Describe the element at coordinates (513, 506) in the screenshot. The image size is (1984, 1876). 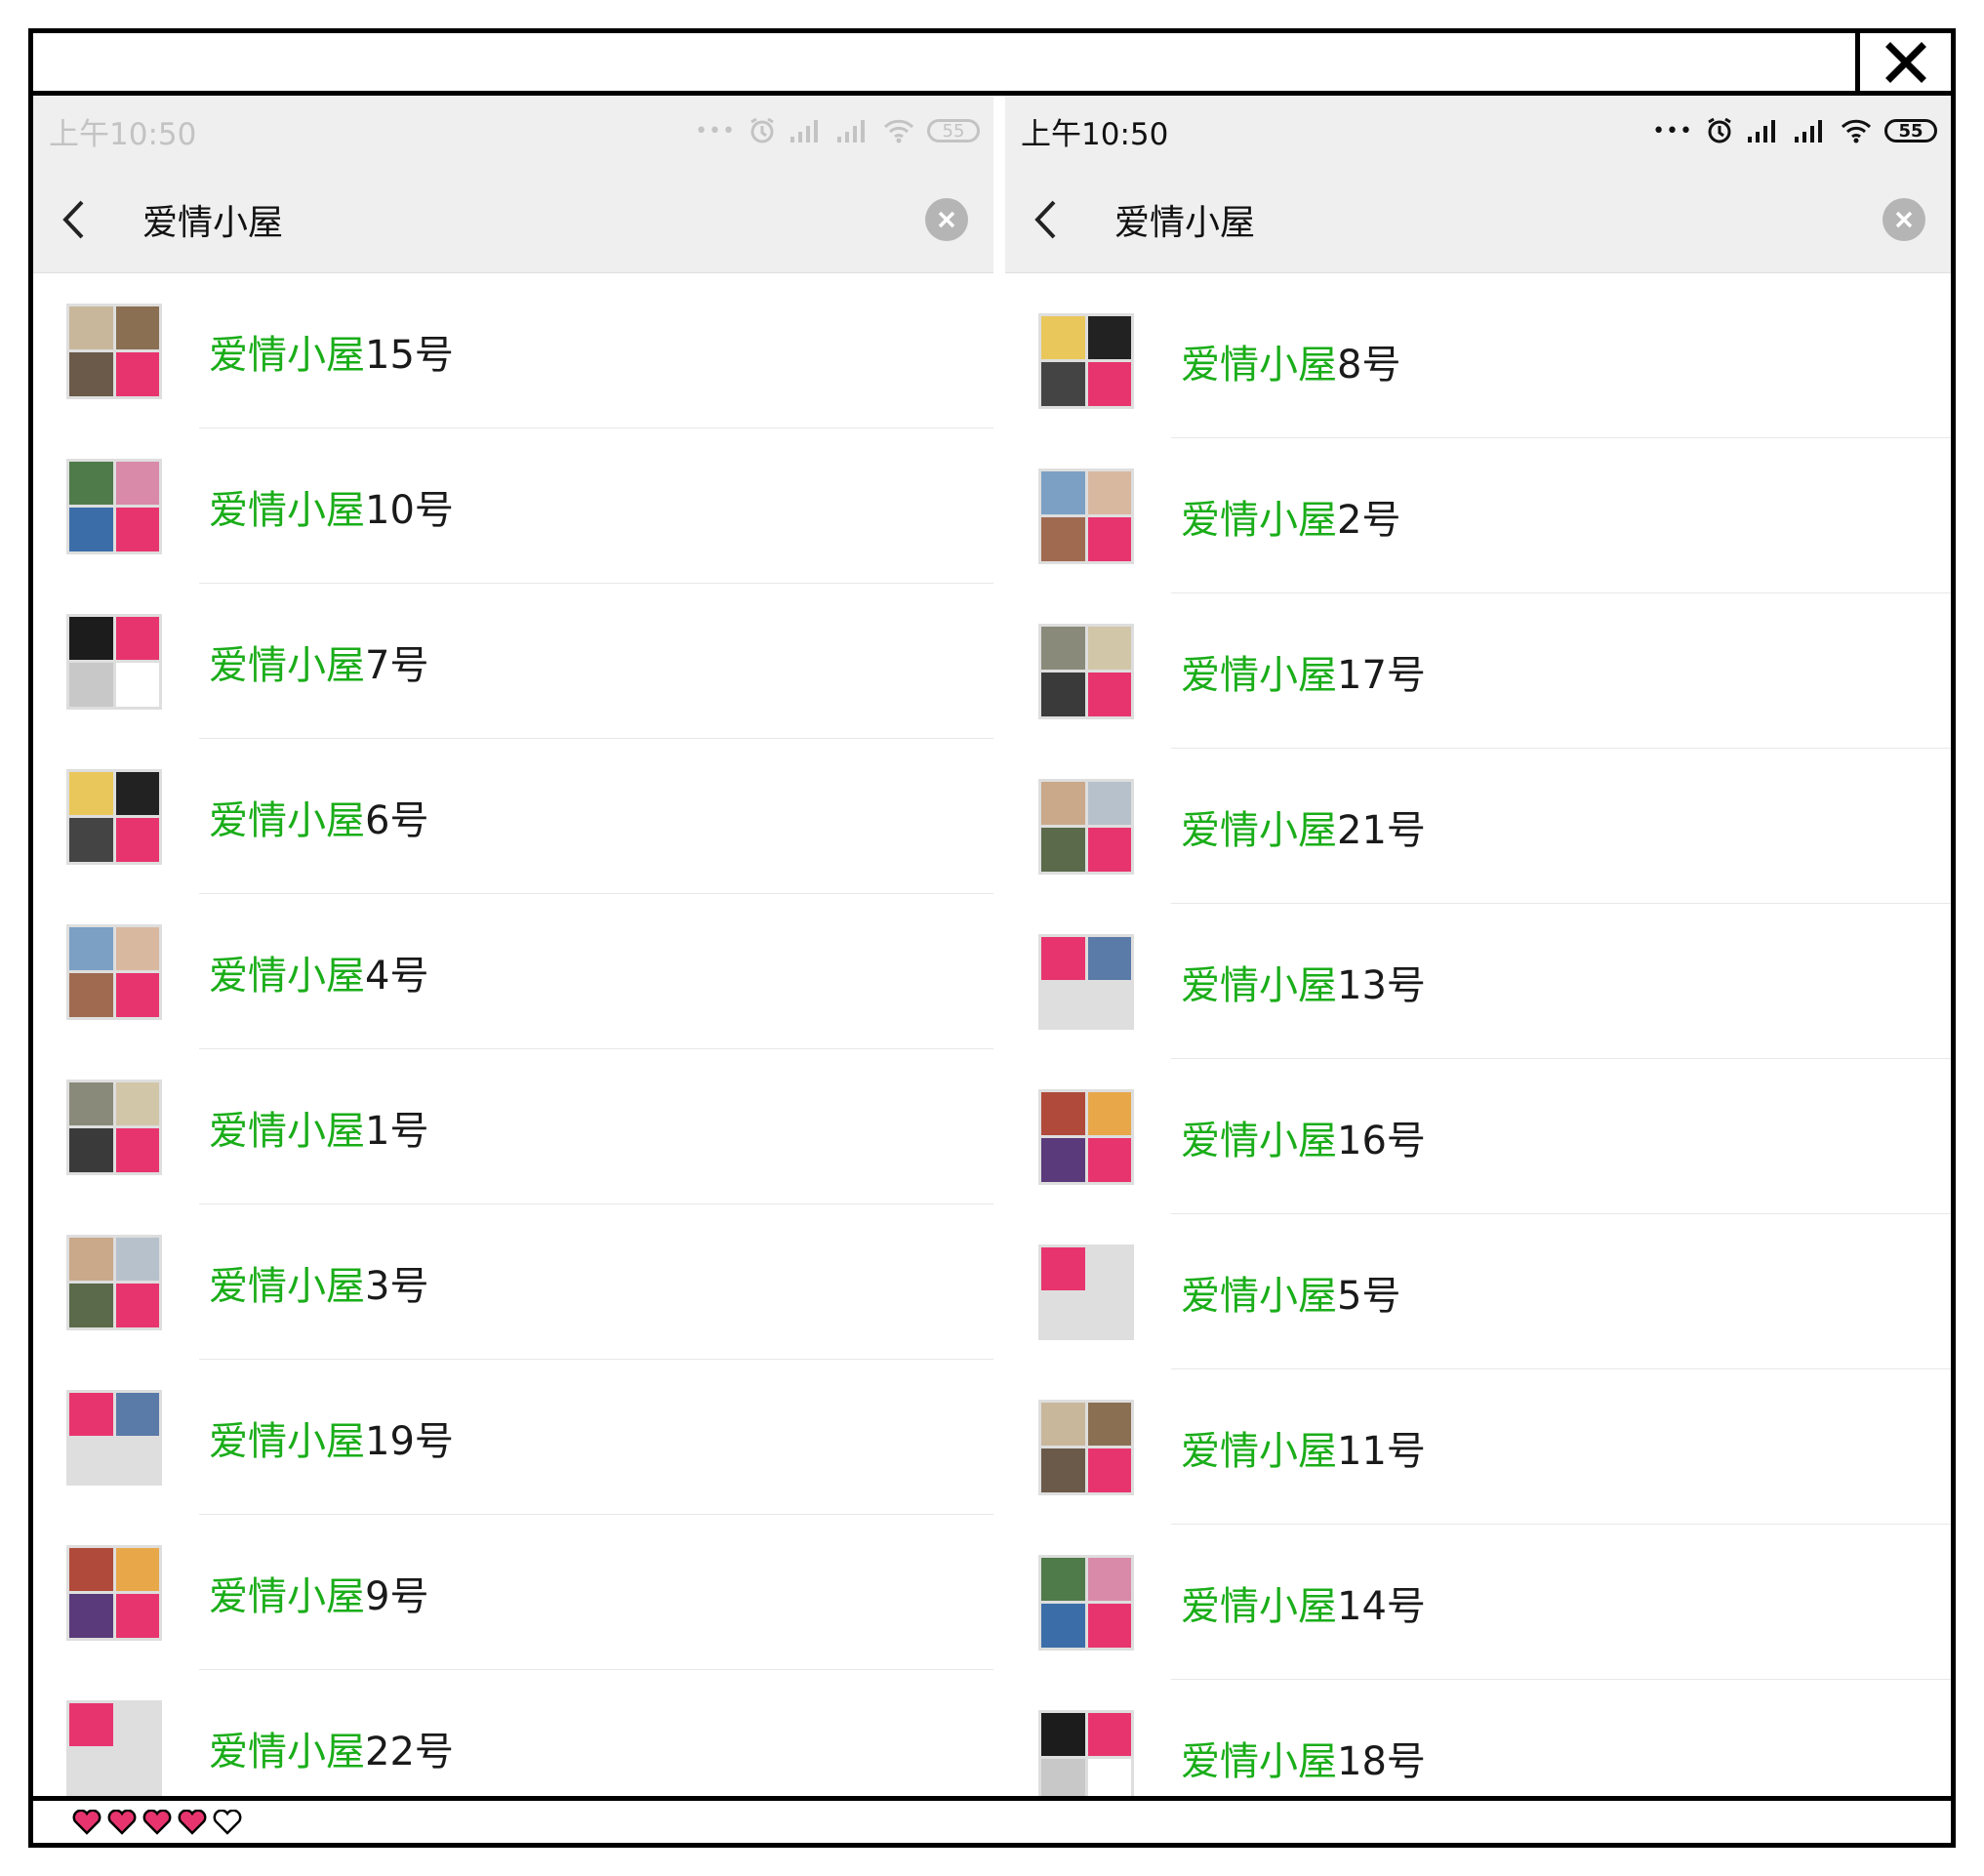
I see `list-item: 爱情小屋10号` at that location.